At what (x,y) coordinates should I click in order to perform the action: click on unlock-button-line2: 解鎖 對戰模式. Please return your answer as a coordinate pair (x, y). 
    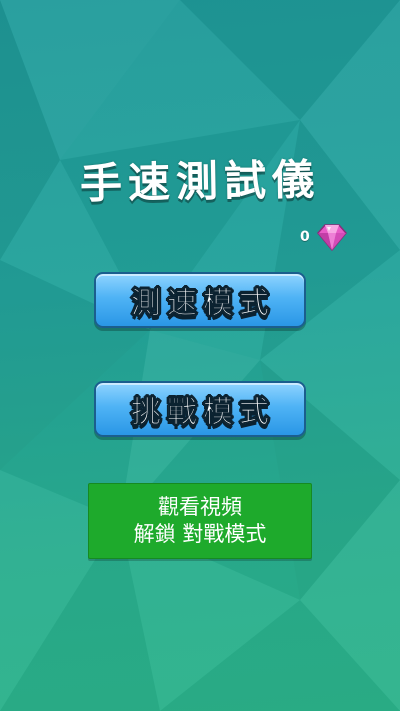
    Looking at the image, I should click on (200, 534).